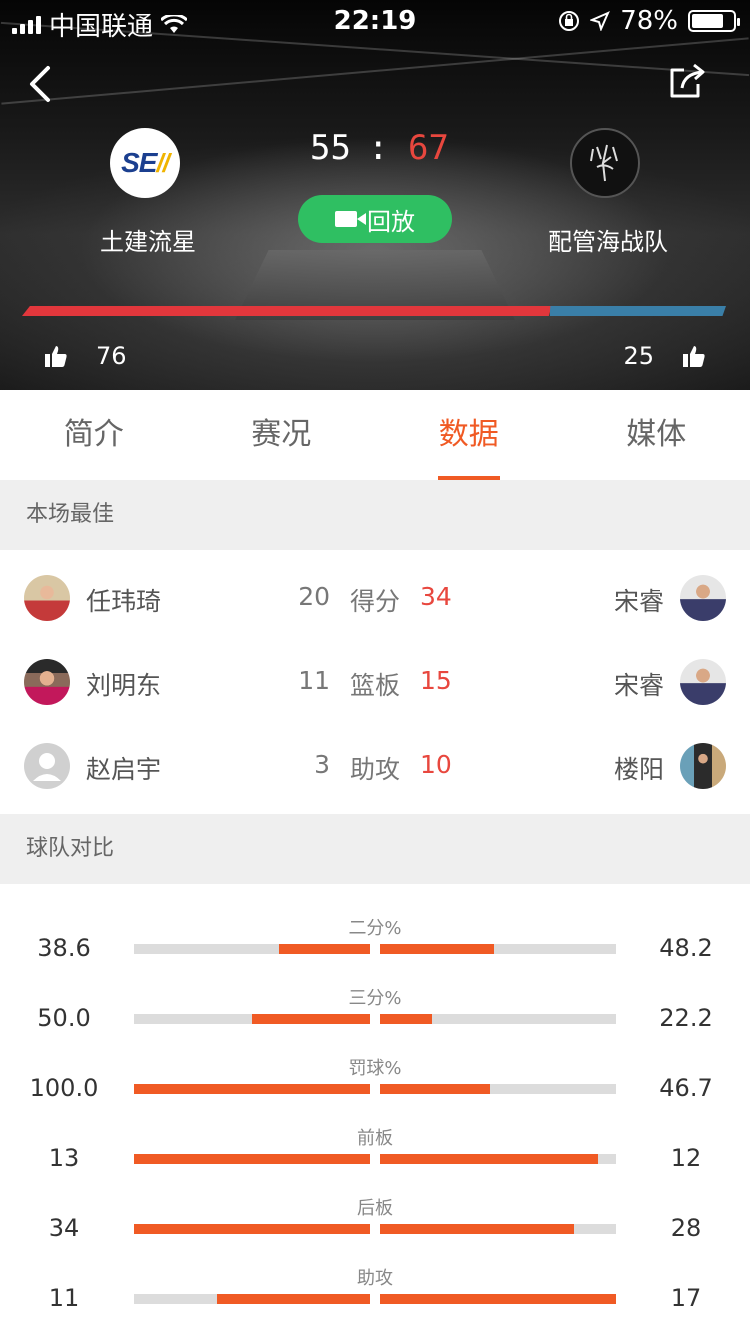 The height and width of the screenshot is (1334, 750). Describe the element at coordinates (686, 948) in the screenshot. I see `away-compare-value: 48.2` at that location.